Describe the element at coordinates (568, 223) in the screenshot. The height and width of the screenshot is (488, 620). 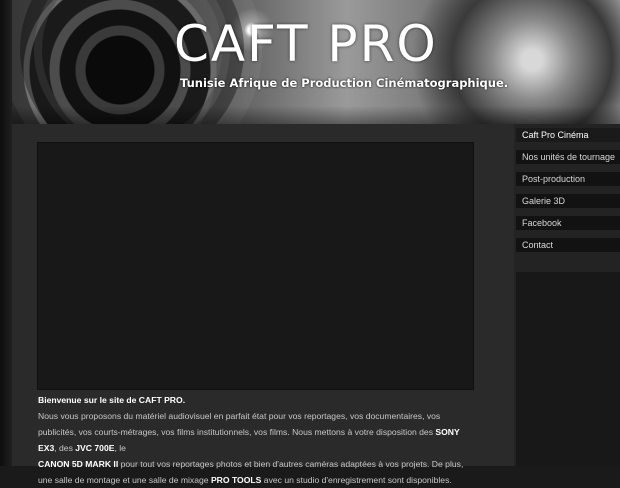
I see `nav-item-facebook: Facebook` at that location.